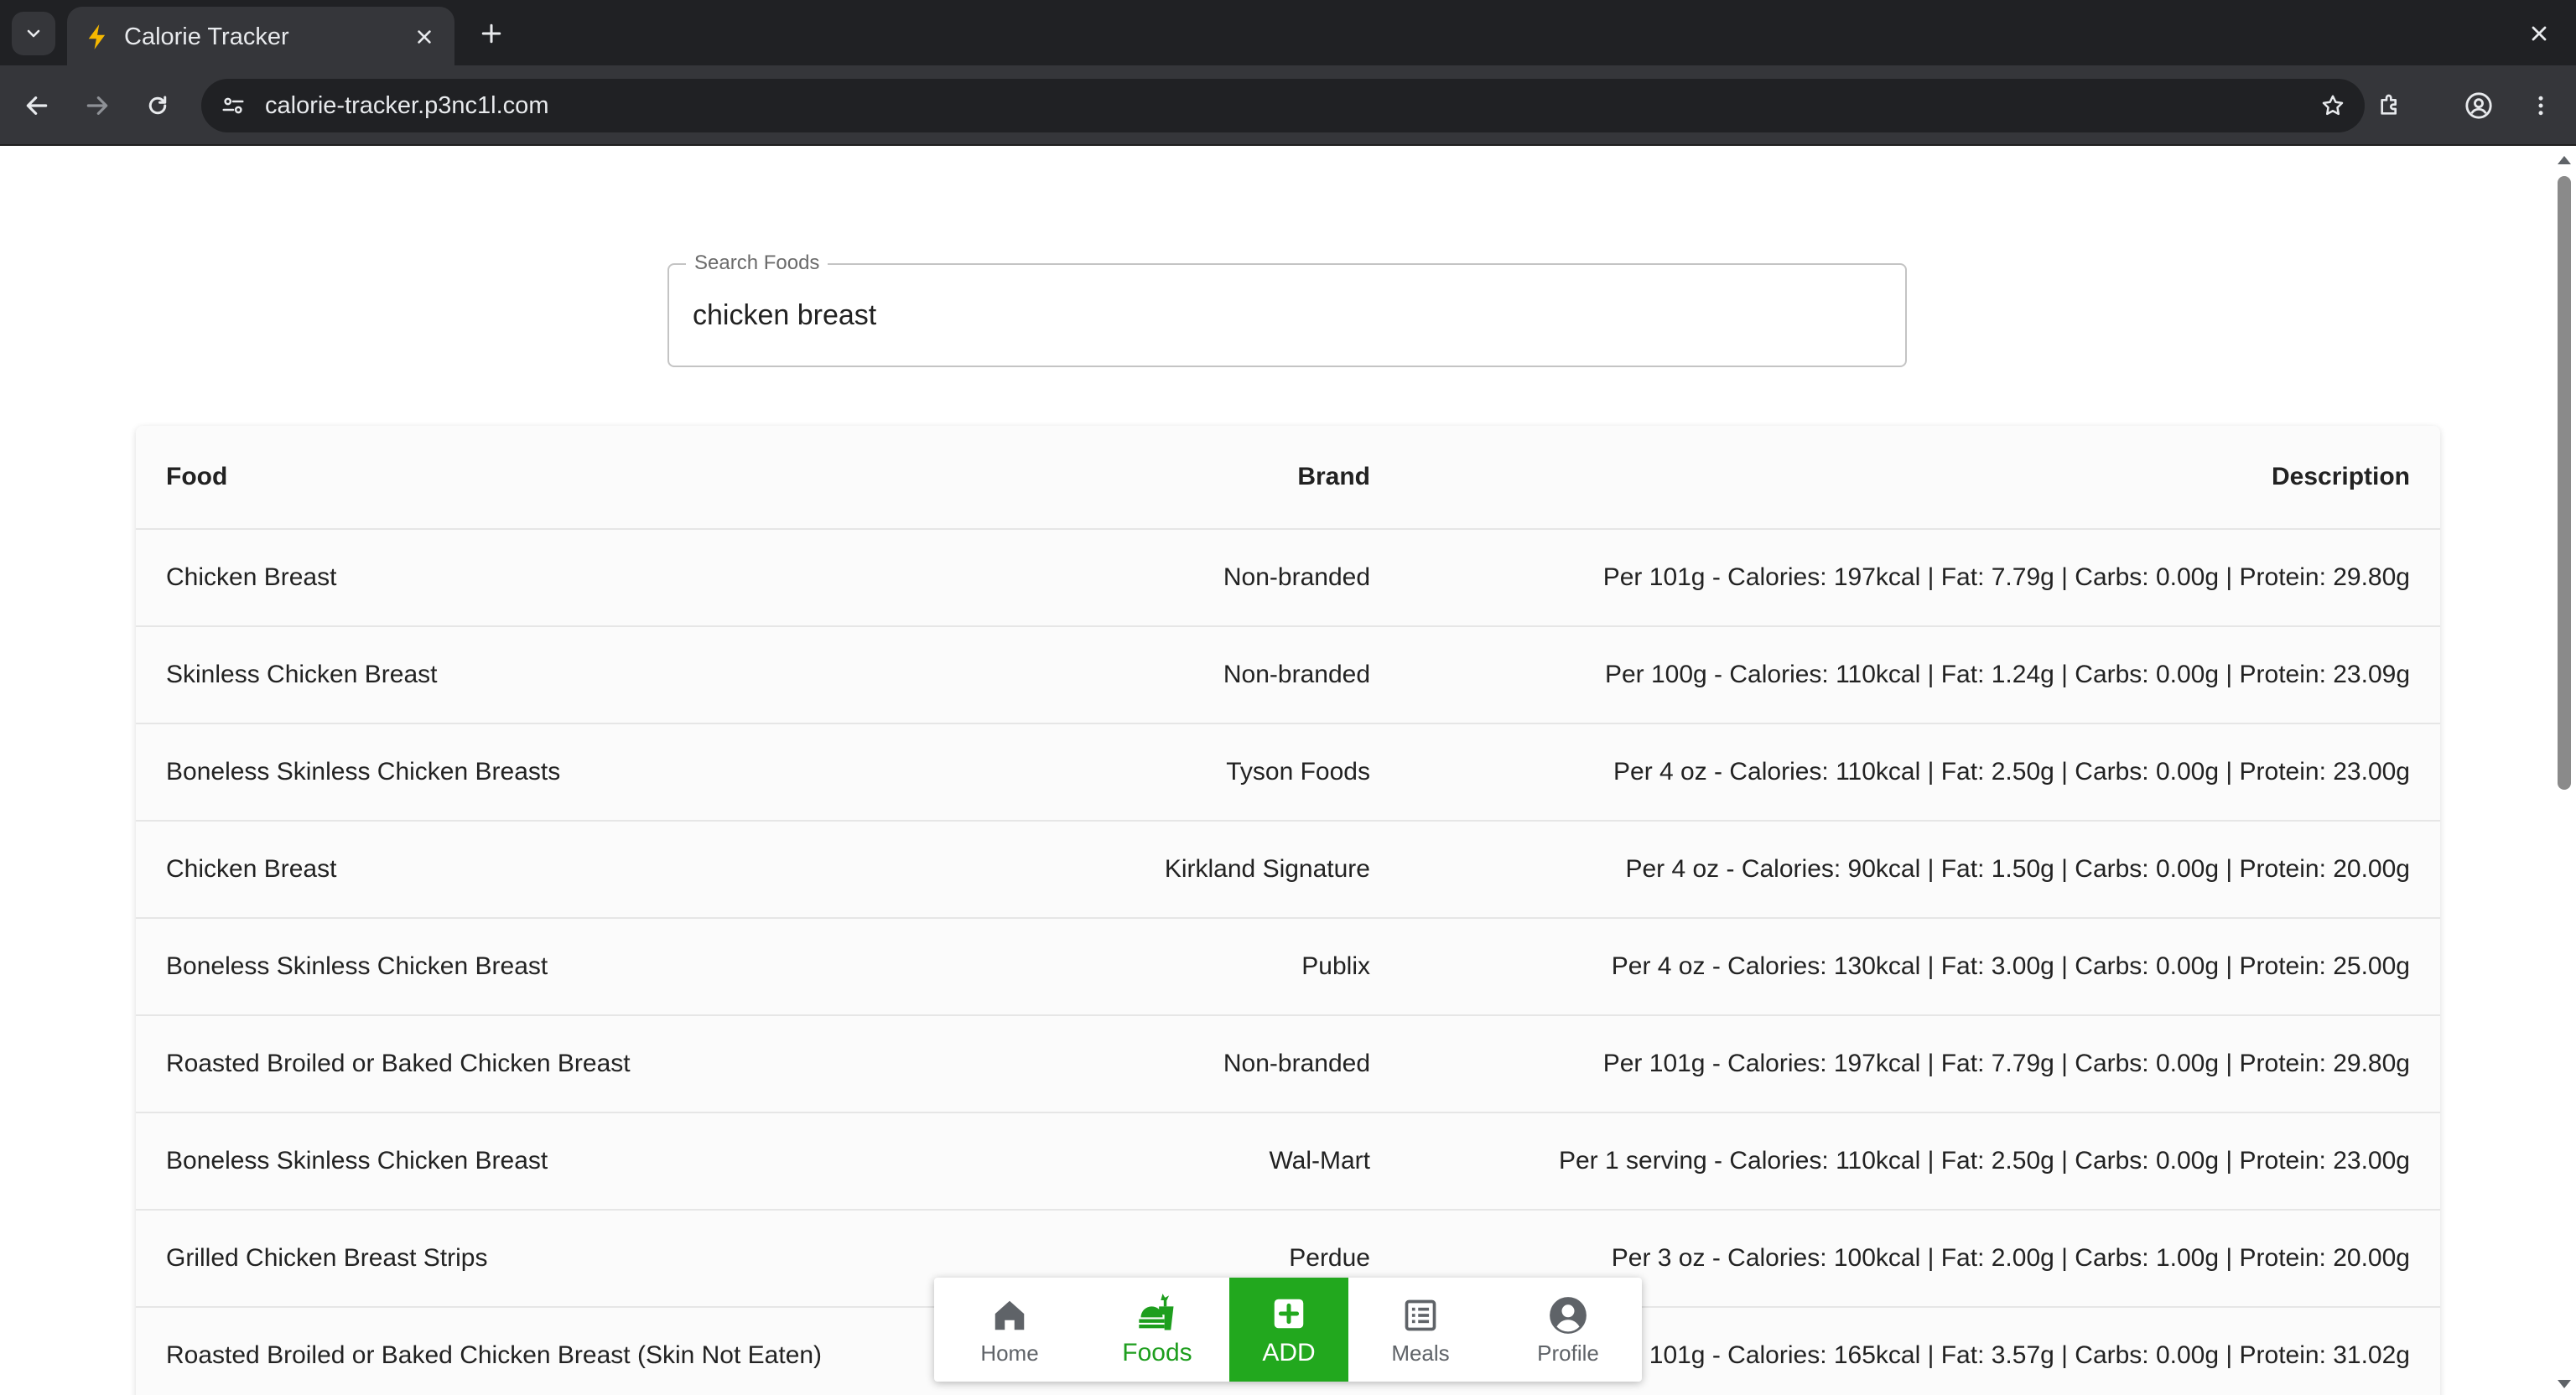 The height and width of the screenshot is (1395, 2576). I want to click on browser-tab: Calorie Tracker, so click(260, 37).